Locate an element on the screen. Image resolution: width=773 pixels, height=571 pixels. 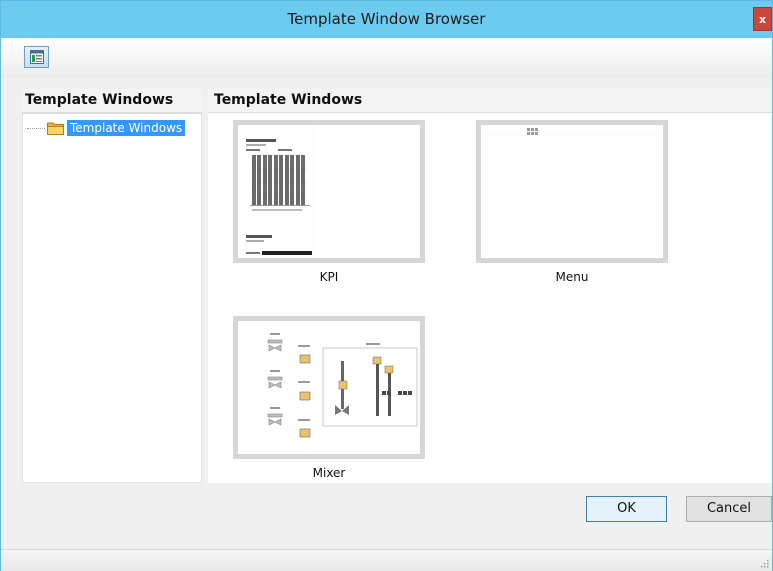
left-panel-header: Template Windows is located at coordinates (112, 101).